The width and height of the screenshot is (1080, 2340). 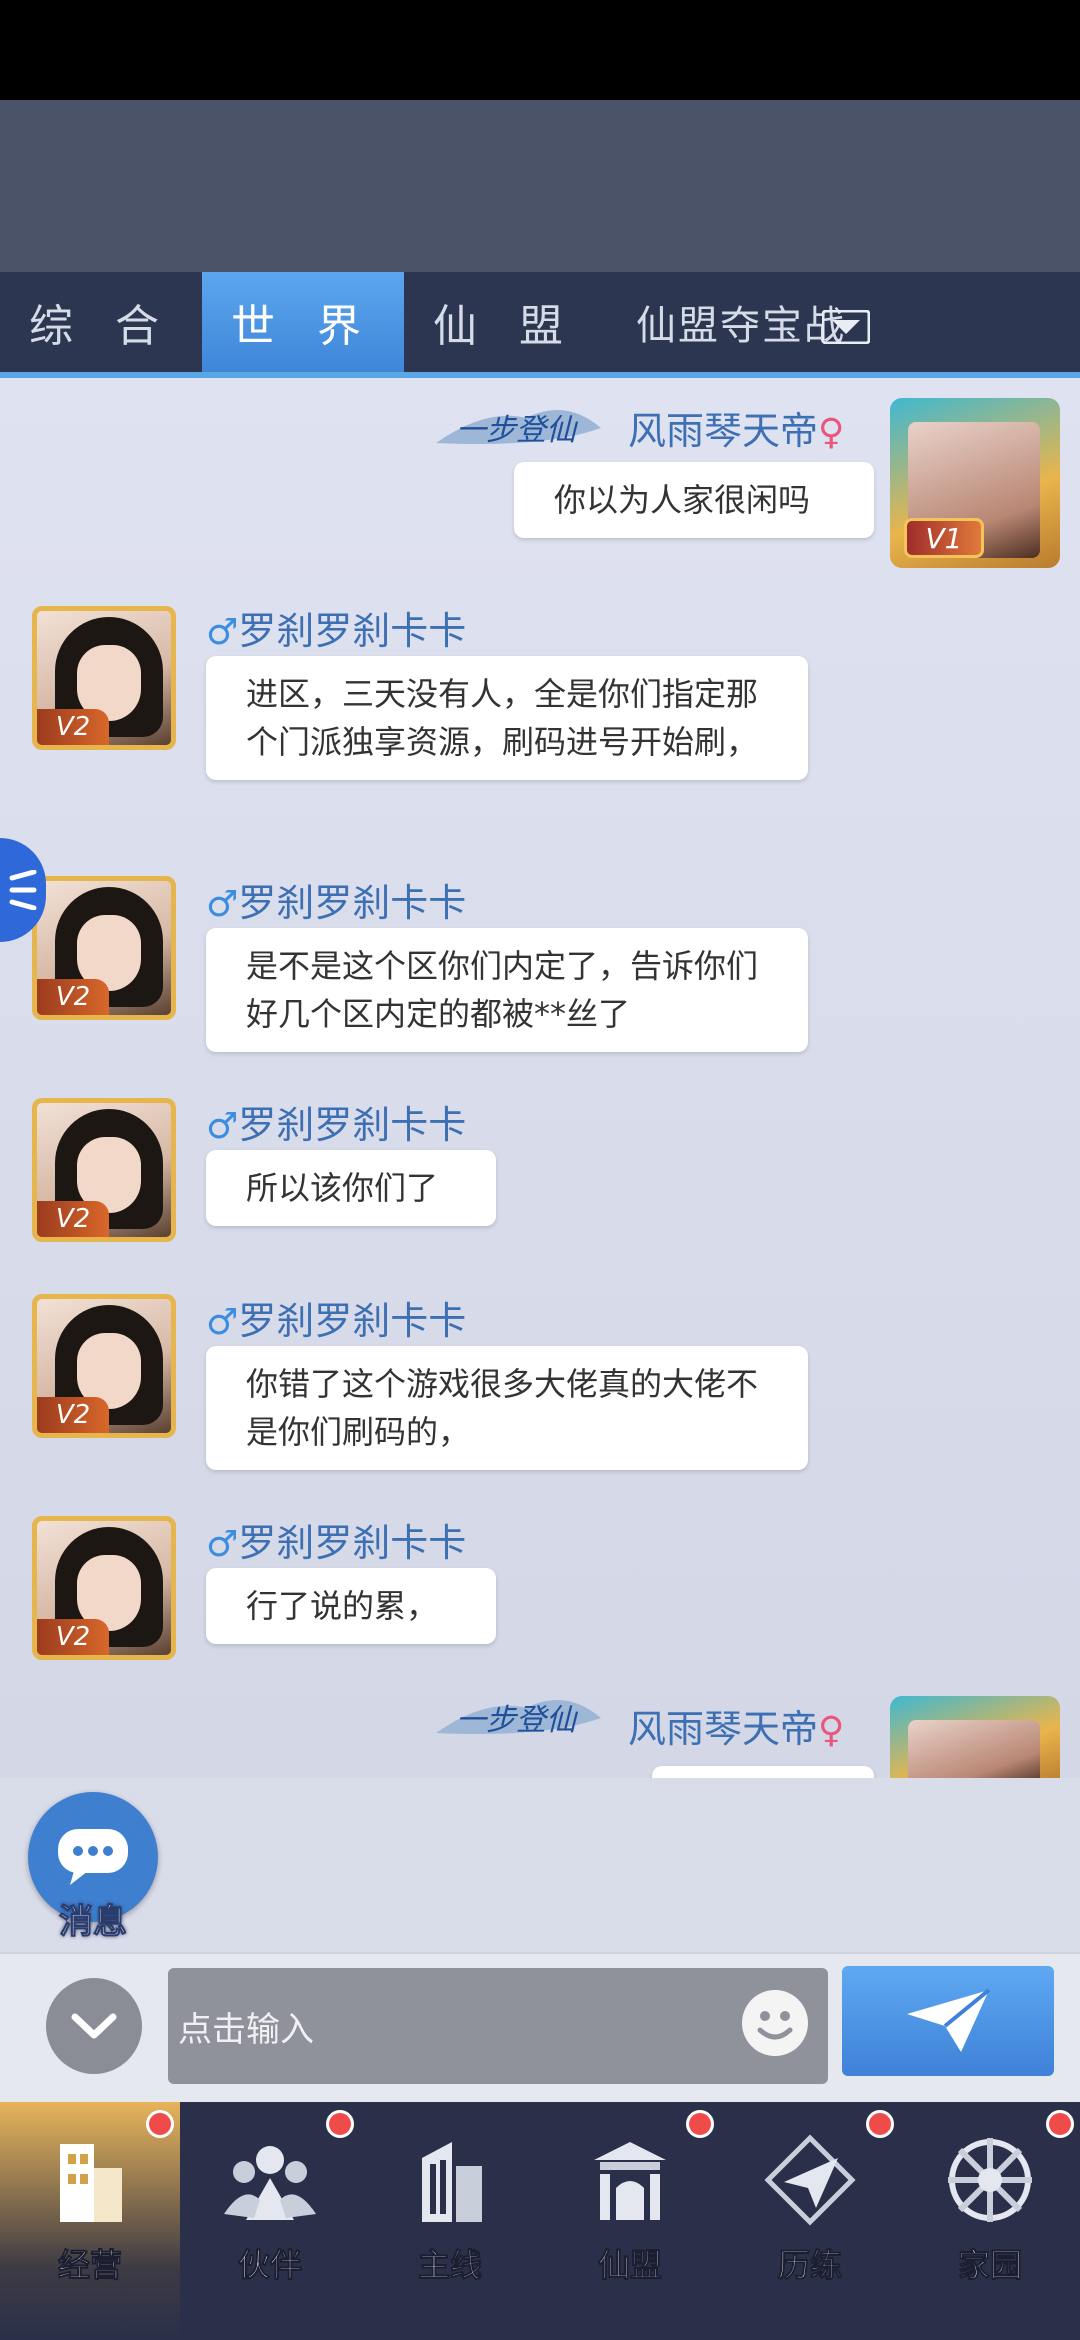 What do you see at coordinates (93, 1857) in the screenshot?
I see `chat-bubble-icon` at bounding box center [93, 1857].